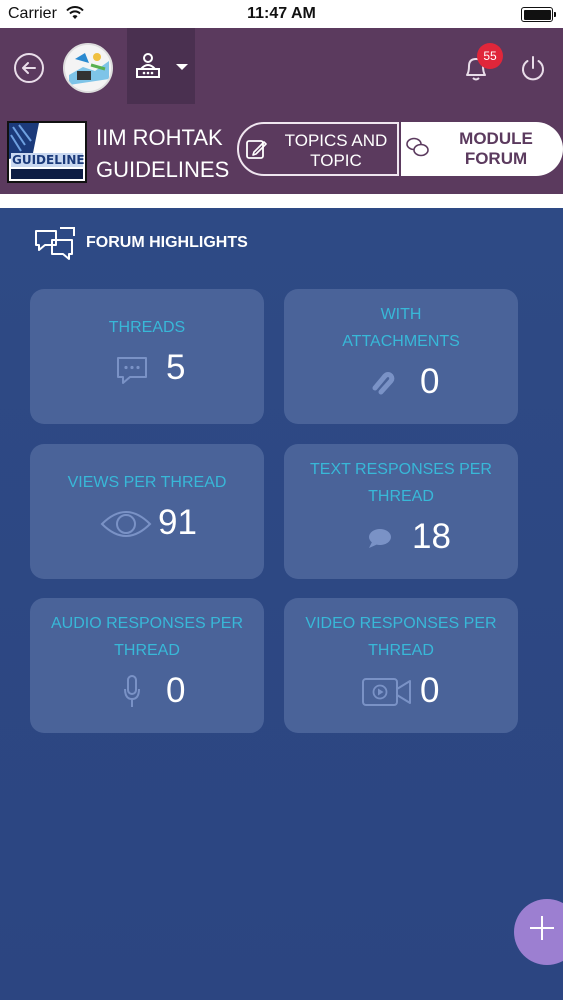 The image size is (563, 1000). I want to click on tab-topics-label: TOPICS AND TOPIC, so click(336, 150).